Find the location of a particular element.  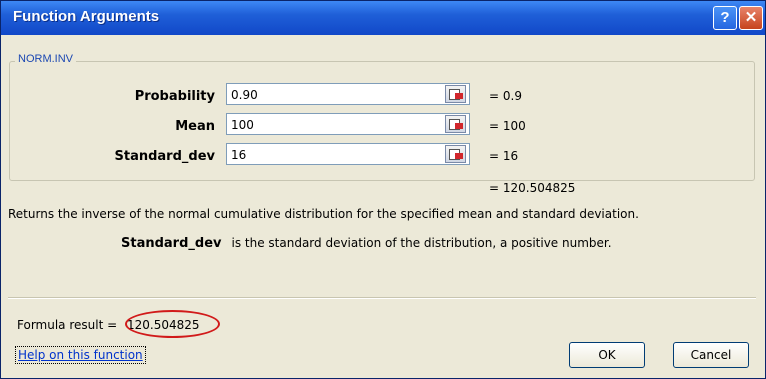

mean-label: Mean is located at coordinates (195, 126).